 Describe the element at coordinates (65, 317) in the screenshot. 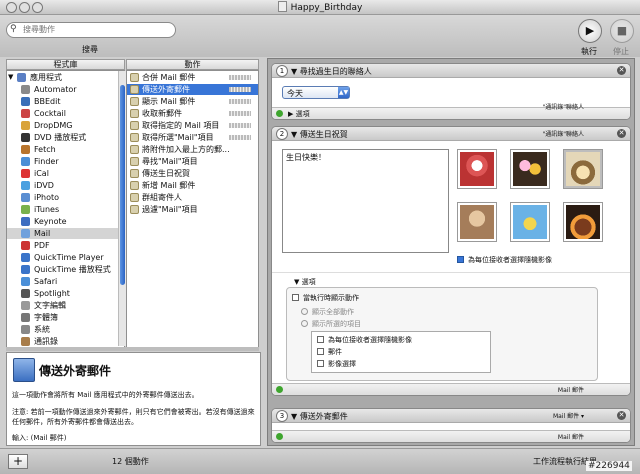

I see `library-item: 字體簿` at that location.